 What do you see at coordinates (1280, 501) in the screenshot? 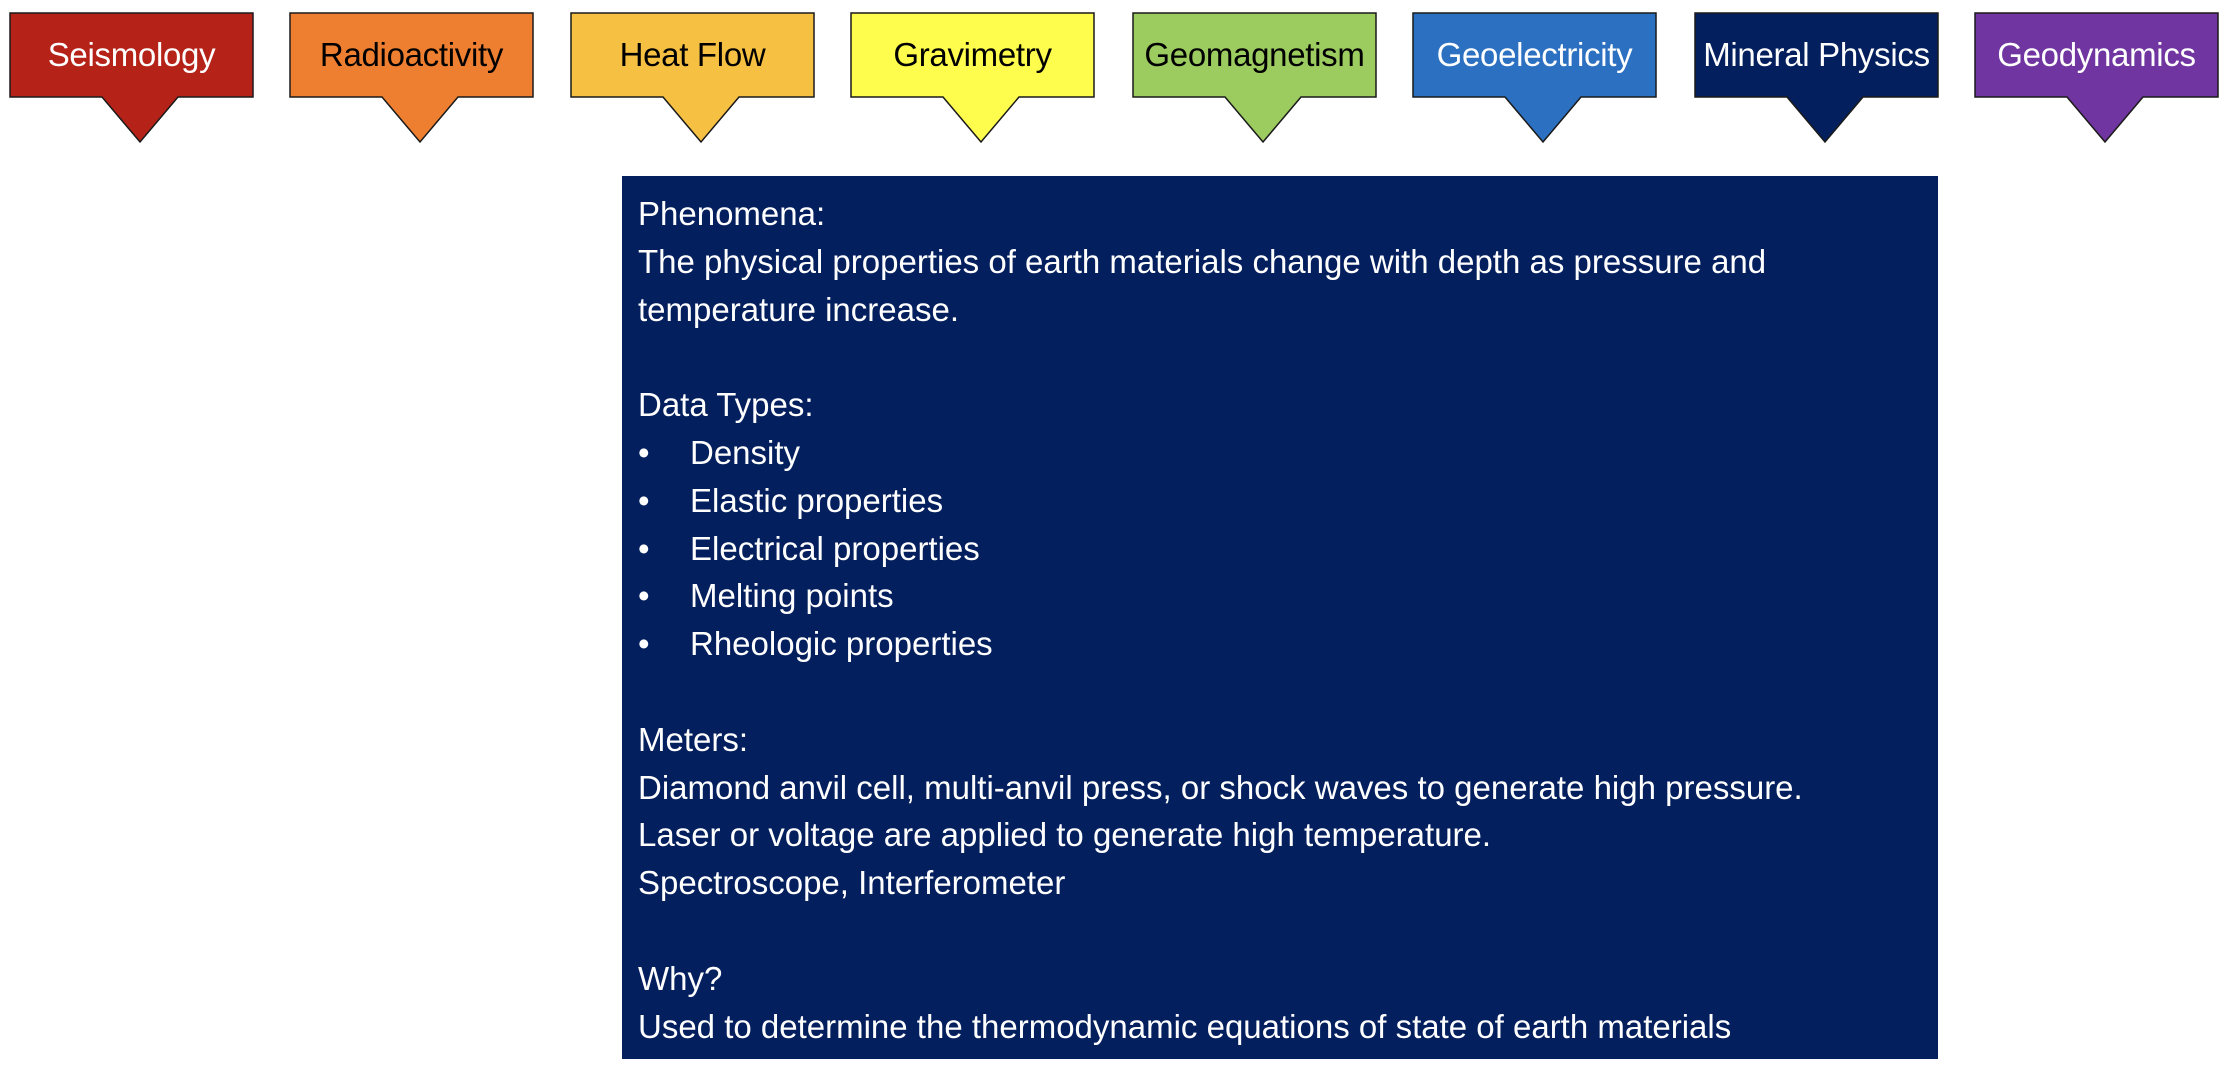
I see `list-item: Elastic properties` at bounding box center [1280, 501].